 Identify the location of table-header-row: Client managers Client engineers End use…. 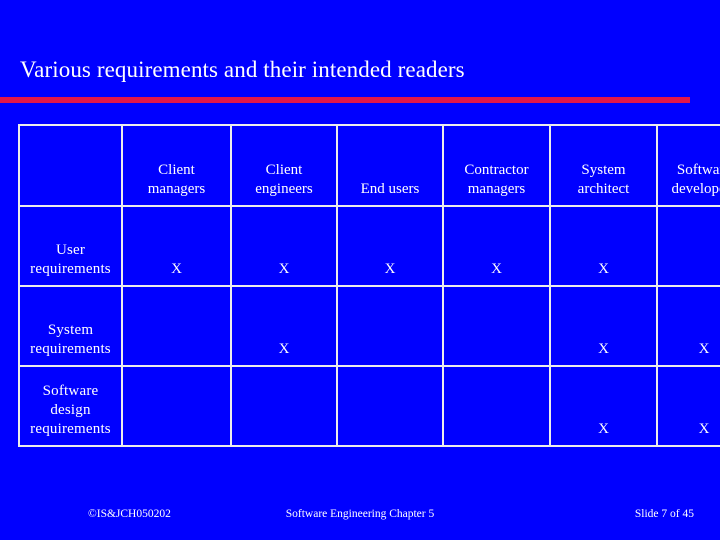
(369, 165).